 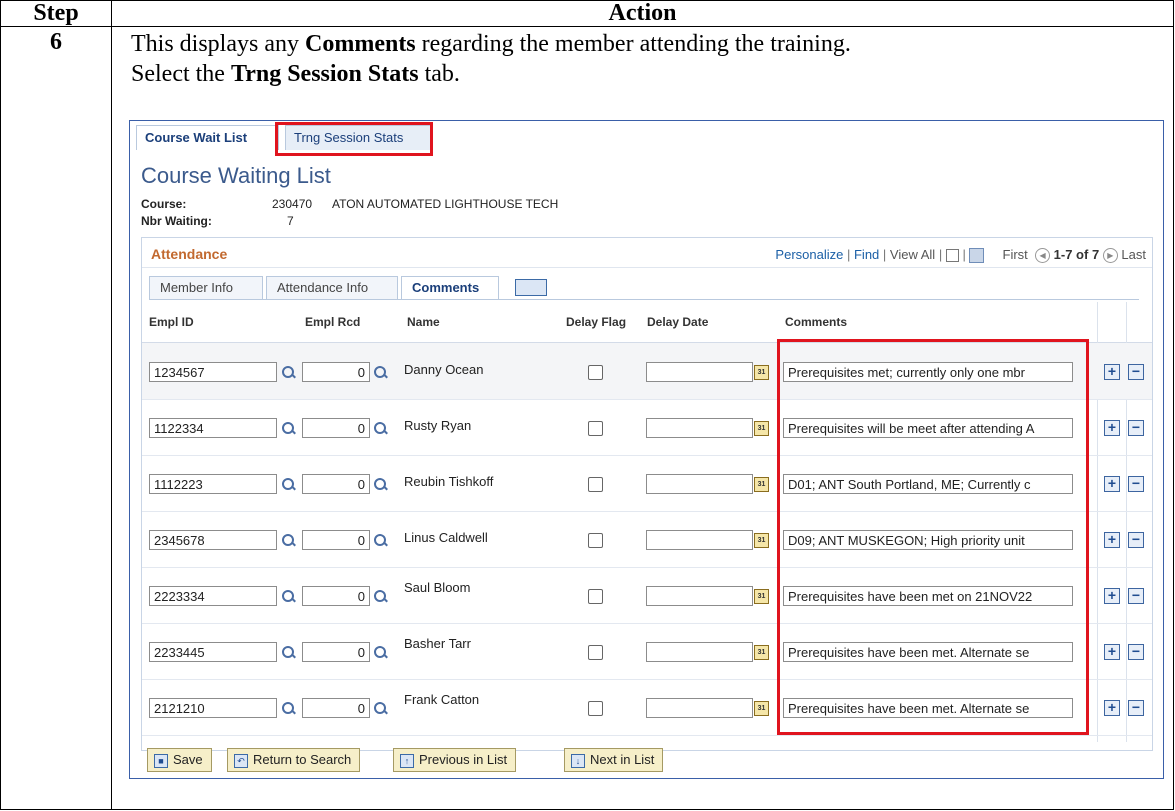 What do you see at coordinates (207, 137) in the screenshot?
I see `tab-course-wait-list: Course Wait List` at bounding box center [207, 137].